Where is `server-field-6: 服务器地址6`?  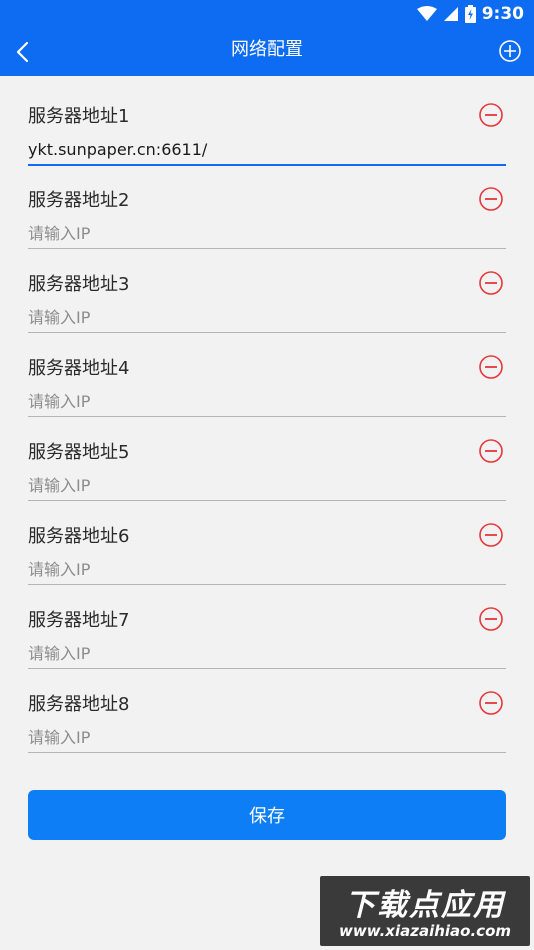 server-field-6: 服务器地址6 is located at coordinates (267, 558).